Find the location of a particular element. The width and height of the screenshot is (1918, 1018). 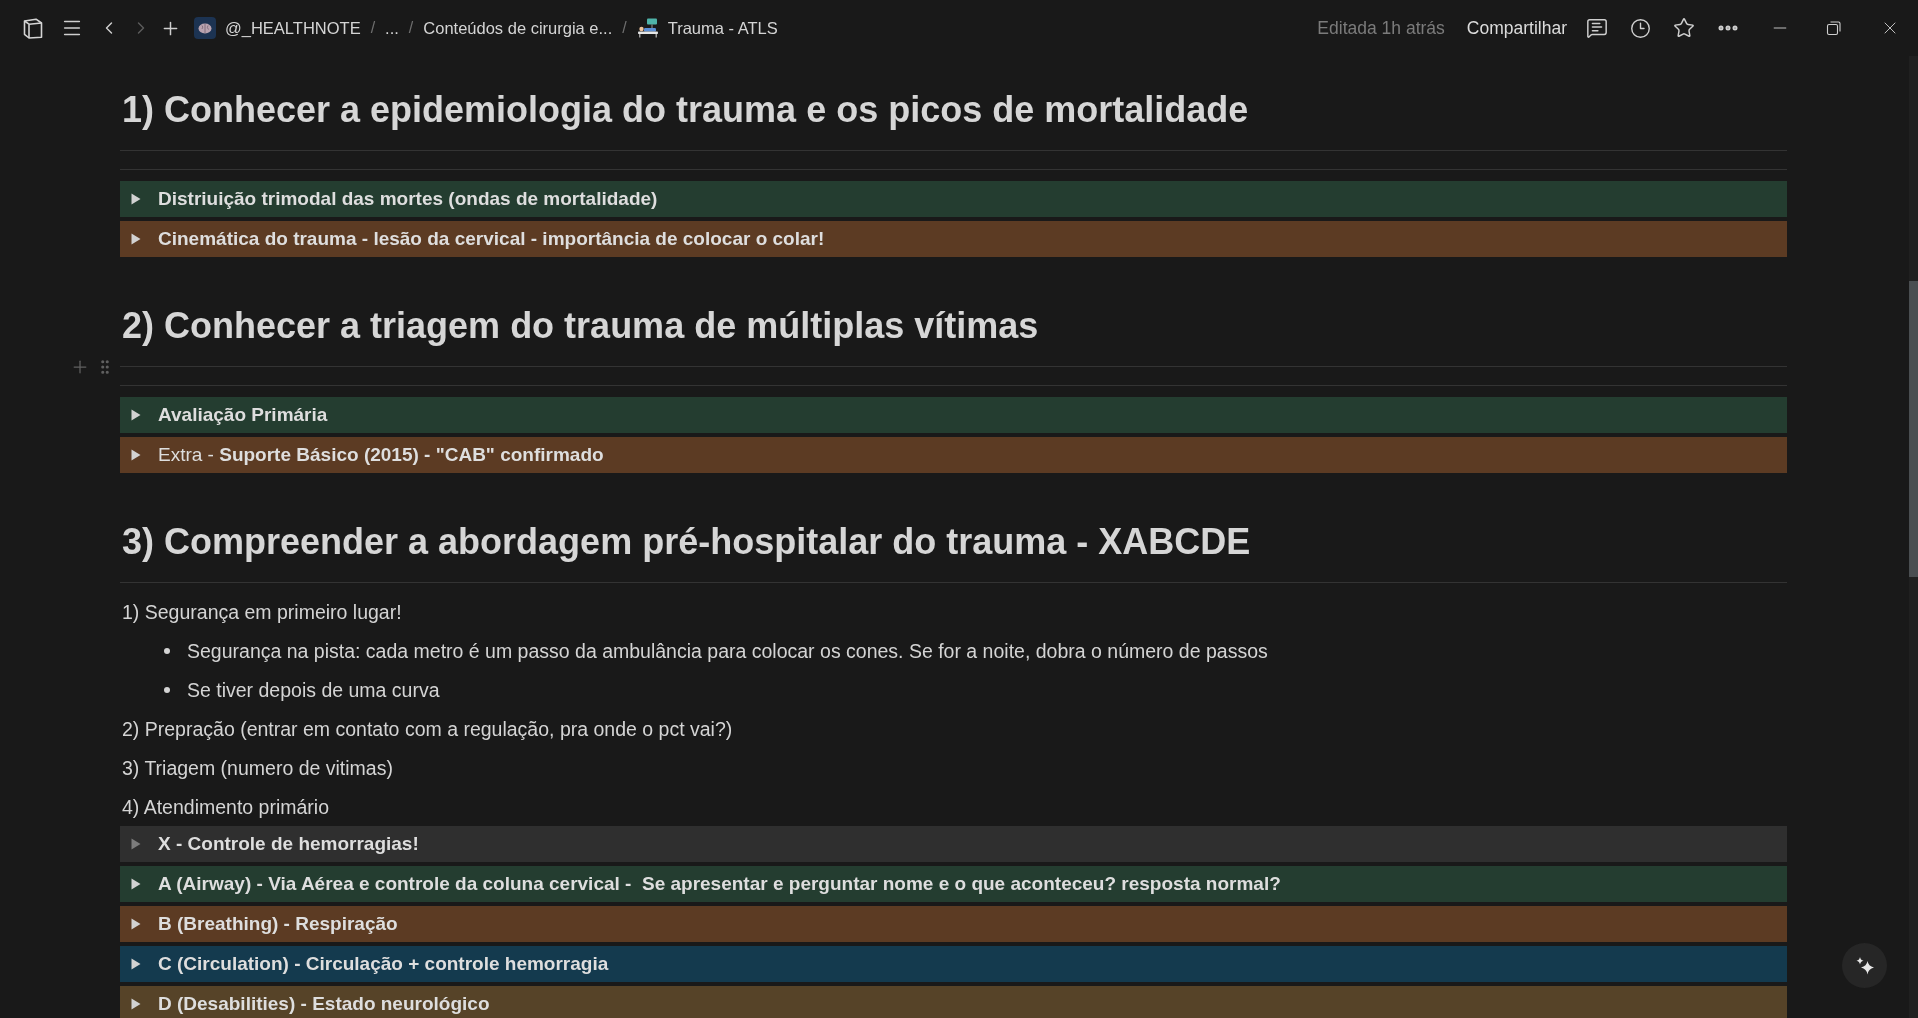

share-button: Compartilhar is located at coordinates (1516, 28).